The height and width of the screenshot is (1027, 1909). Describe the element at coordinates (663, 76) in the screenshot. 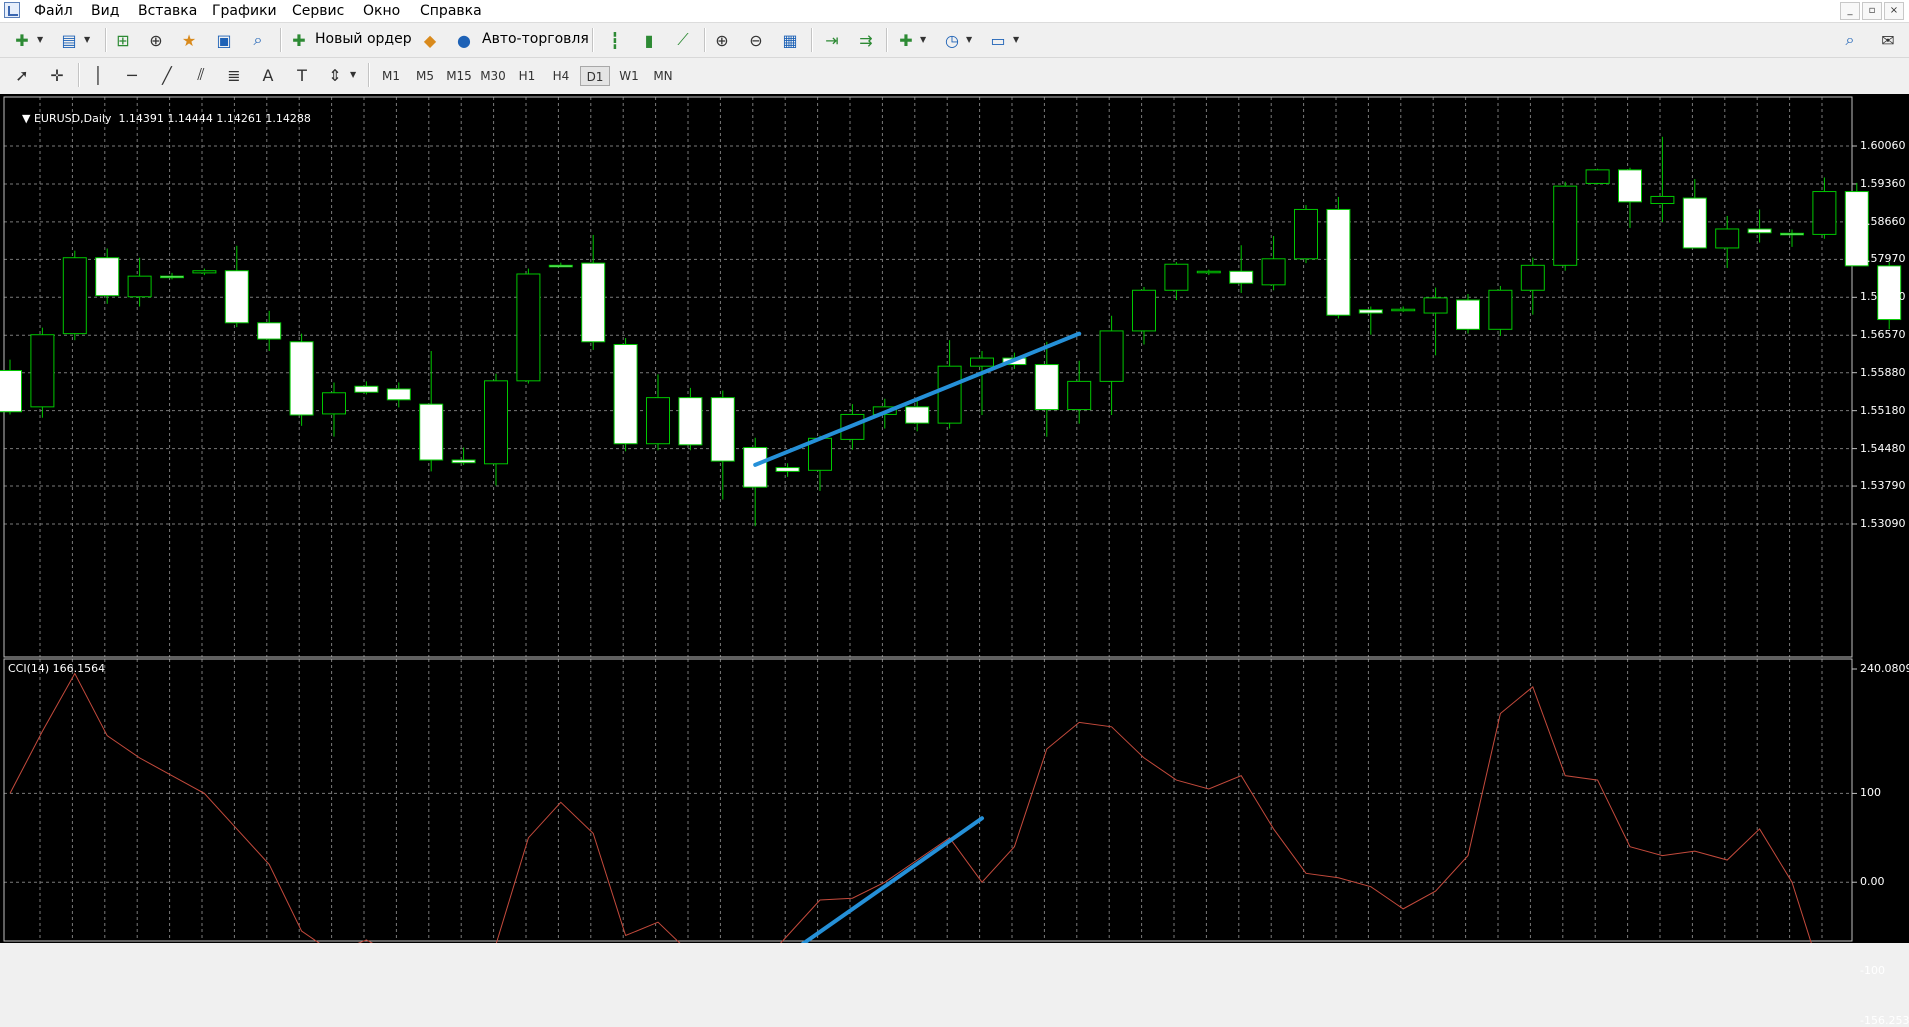

I see `timeframe-mn: MN` at that location.